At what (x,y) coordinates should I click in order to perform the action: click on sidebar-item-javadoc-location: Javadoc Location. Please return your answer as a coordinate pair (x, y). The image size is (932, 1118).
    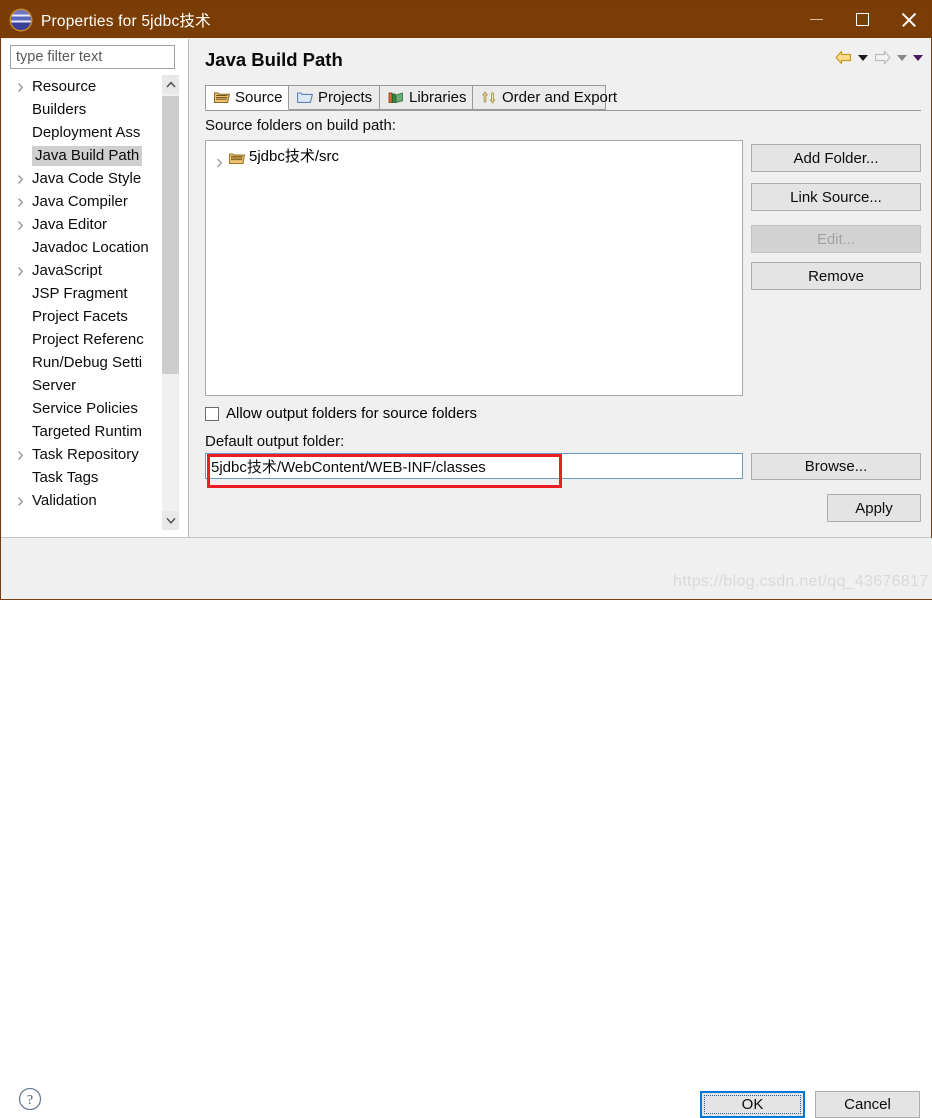
    Looking at the image, I should click on (86, 247).